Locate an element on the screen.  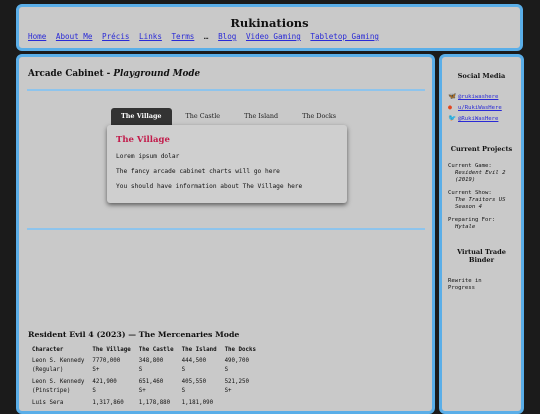
score-value: 1,181,090 is located at coordinates (197, 403).